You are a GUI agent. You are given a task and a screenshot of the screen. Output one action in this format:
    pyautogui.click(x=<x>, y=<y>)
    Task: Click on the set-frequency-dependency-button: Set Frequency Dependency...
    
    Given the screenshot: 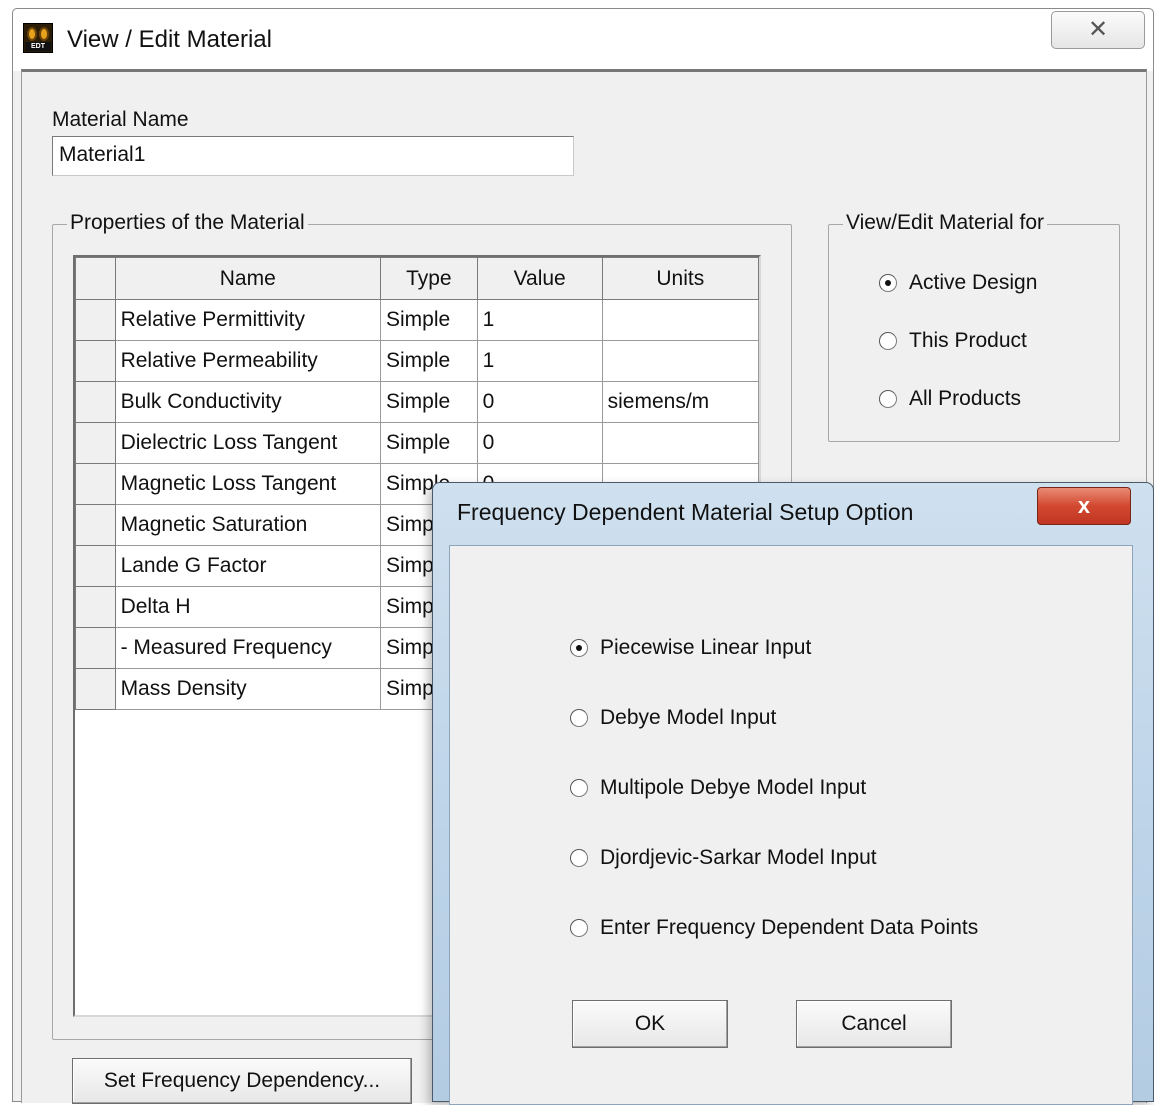 What is the action you would take?
    pyautogui.click(x=242, y=1081)
    